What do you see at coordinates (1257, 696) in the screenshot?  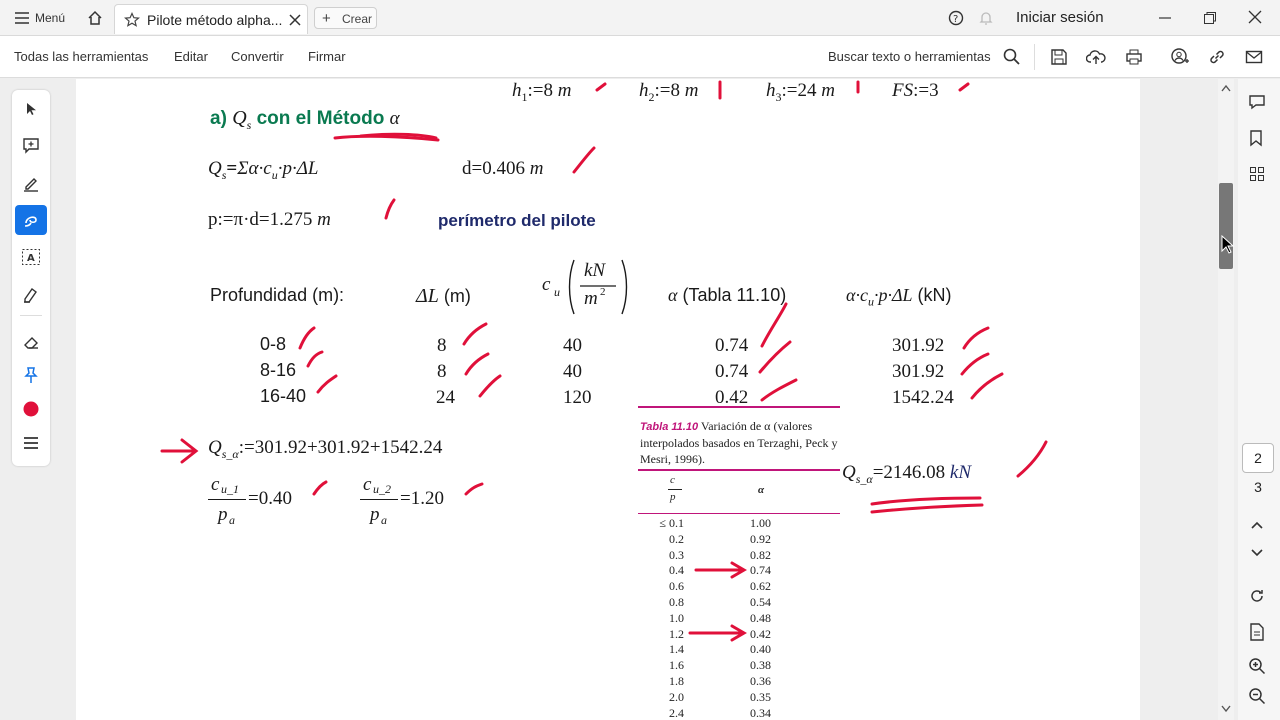 I see `zoom-out-icon` at bounding box center [1257, 696].